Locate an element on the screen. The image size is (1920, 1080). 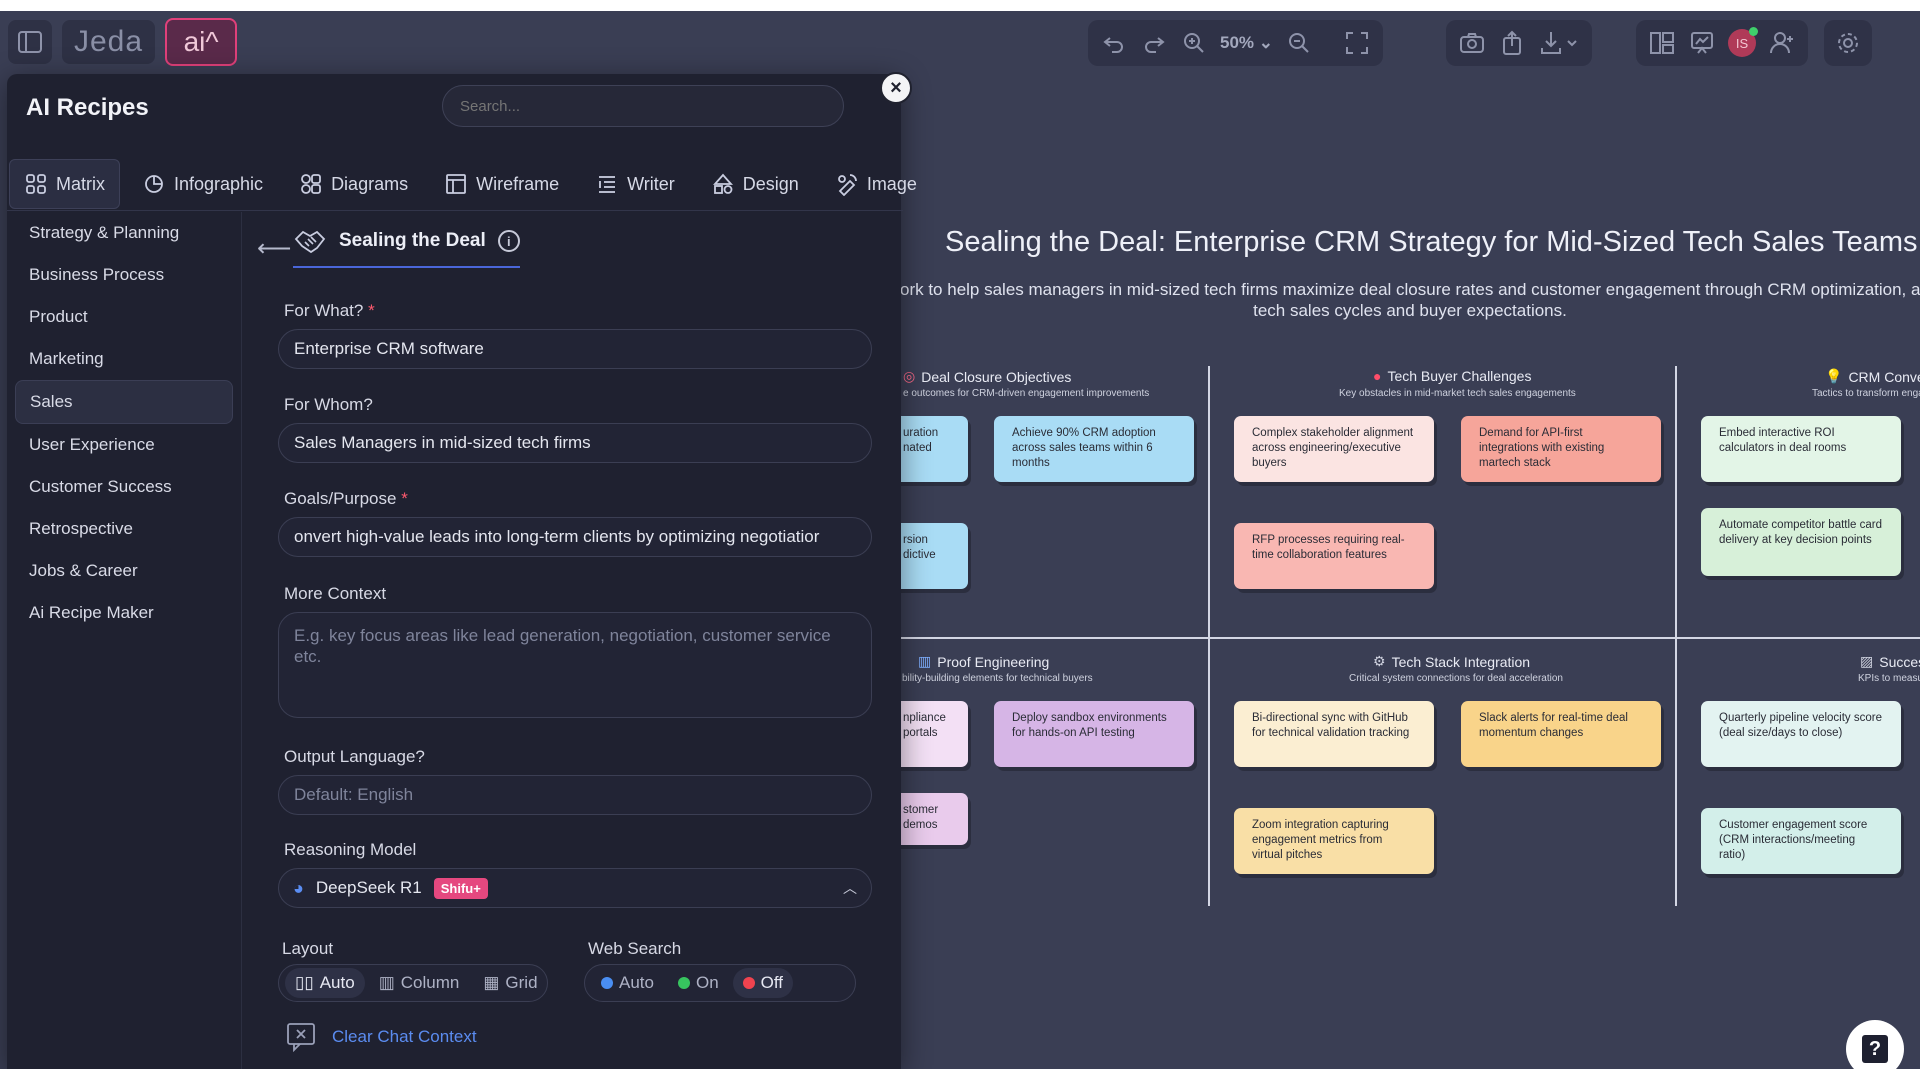
for-whom-input: Sales Managers in mid-sized tech firms is located at coordinates (575, 443).